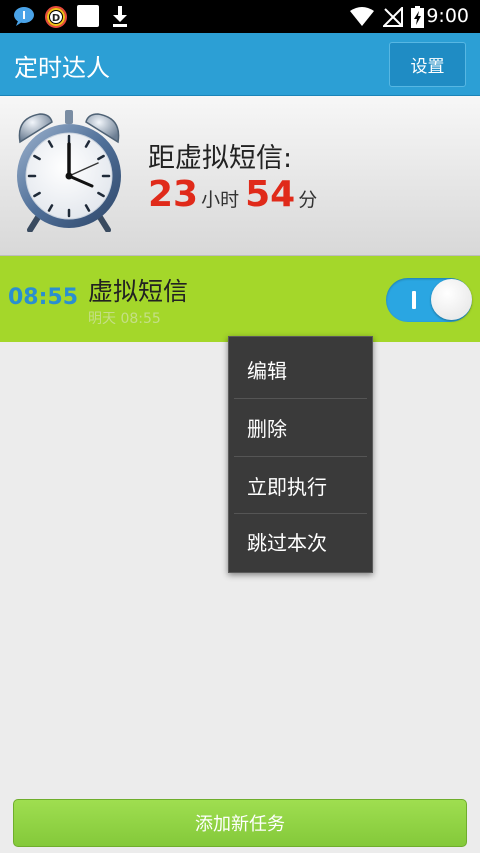  What do you see at coordinates (300, 369) in the screenshot?
I see `menu-item-edit: 编辑` at bounding box center [300, 369].